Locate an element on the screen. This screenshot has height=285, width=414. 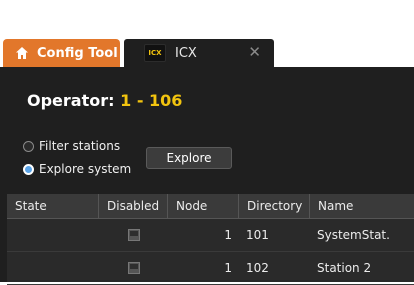
icx-icon: ICX is located at coordinates (155, 53).